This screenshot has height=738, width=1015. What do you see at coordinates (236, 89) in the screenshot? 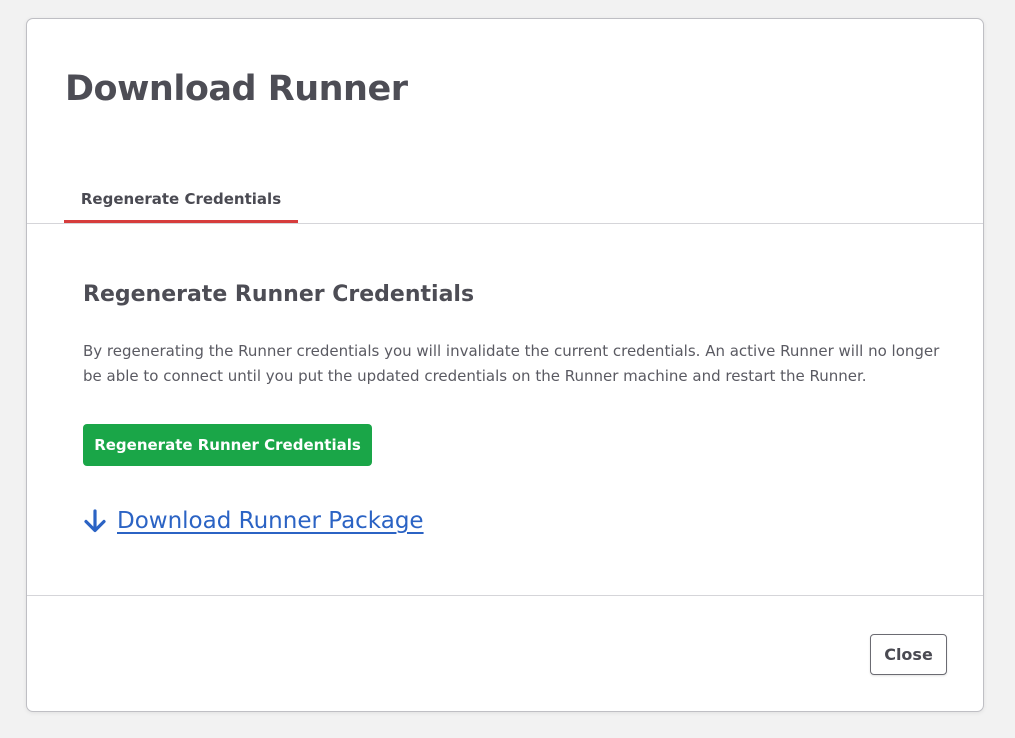
I see `modal-title: Download Runner` at bounding box center [236, 89].